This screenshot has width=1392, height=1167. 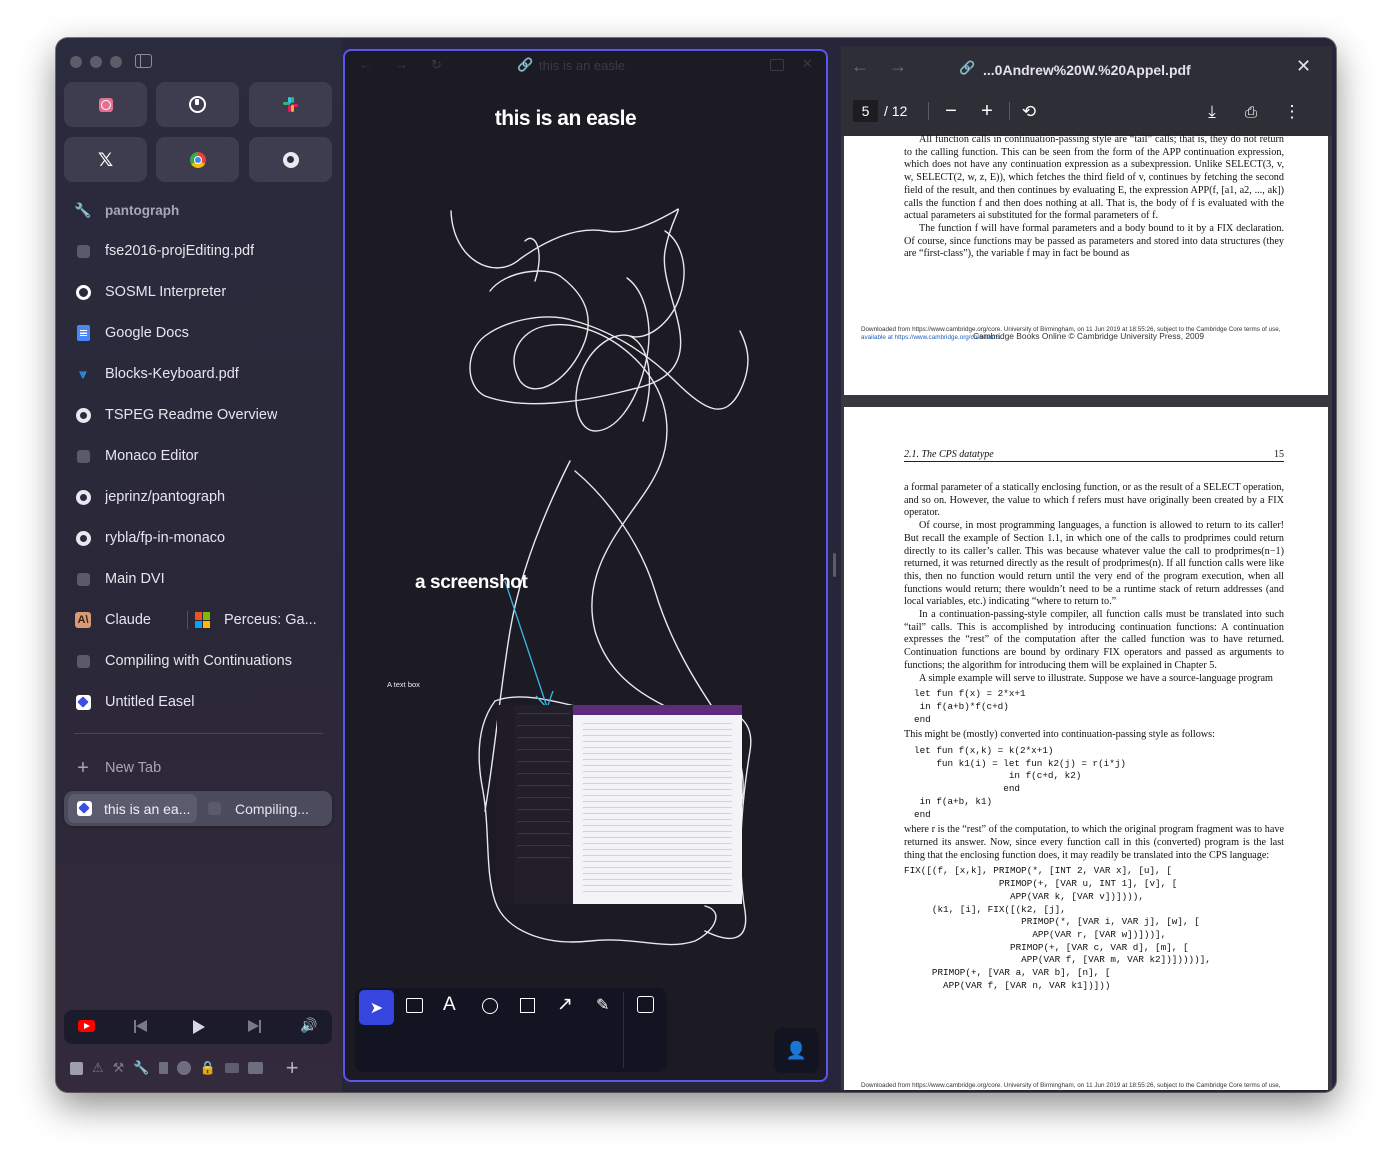 What do you see at coordinates (199, 415) in the screenshot?
I see `sidebar-tab-tspeg-readme-overview: TSPEG Readme Overview` at bounding box center [199, 415].